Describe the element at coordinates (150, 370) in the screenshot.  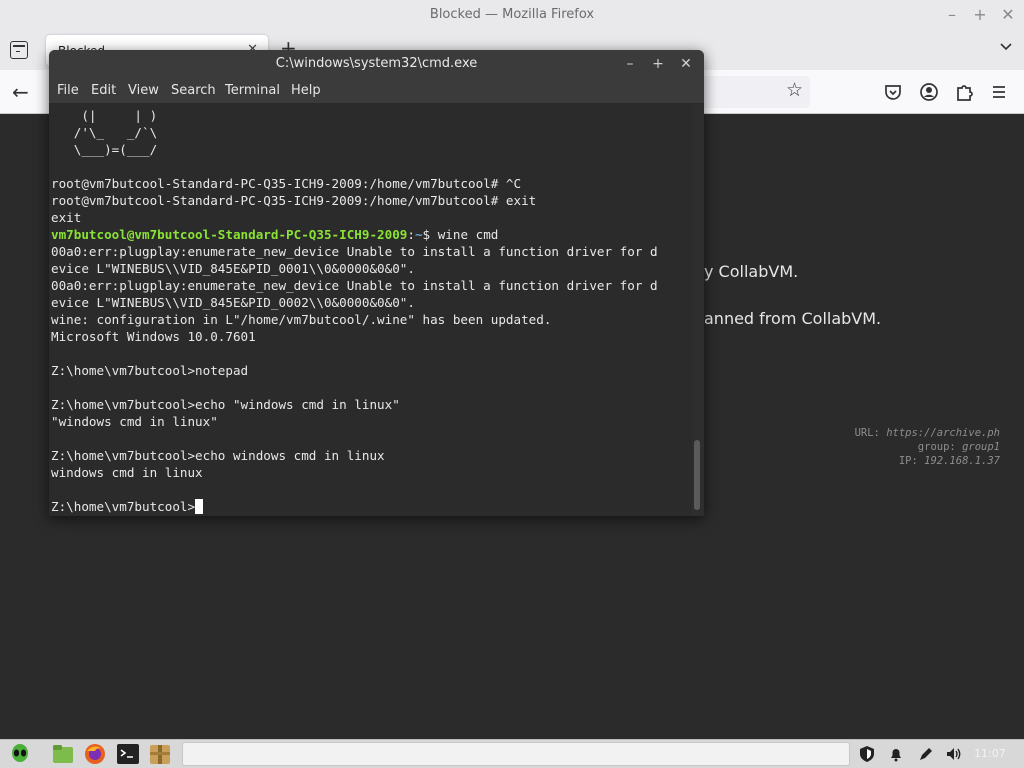
I see `terminal-line: Z:\home\vm7butcool>notepad` at that location.